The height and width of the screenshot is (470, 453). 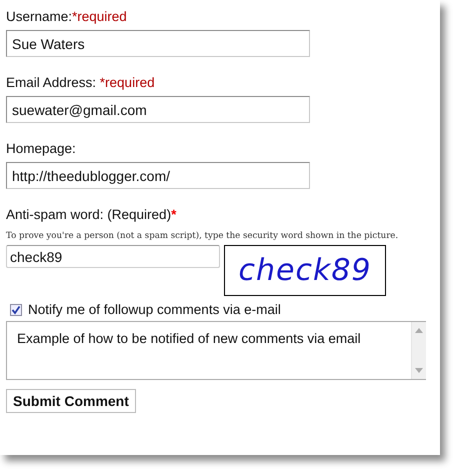 I want to click on notify-checkbox, so click(x=16, y=310).